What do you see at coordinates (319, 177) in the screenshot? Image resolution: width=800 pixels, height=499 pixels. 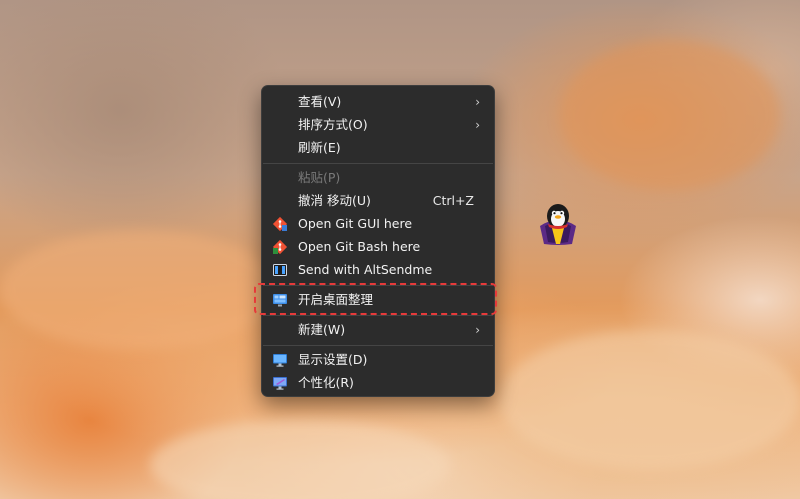 I see `menu-item-label: 粘贴(P)` at bounding box center [319, 177].